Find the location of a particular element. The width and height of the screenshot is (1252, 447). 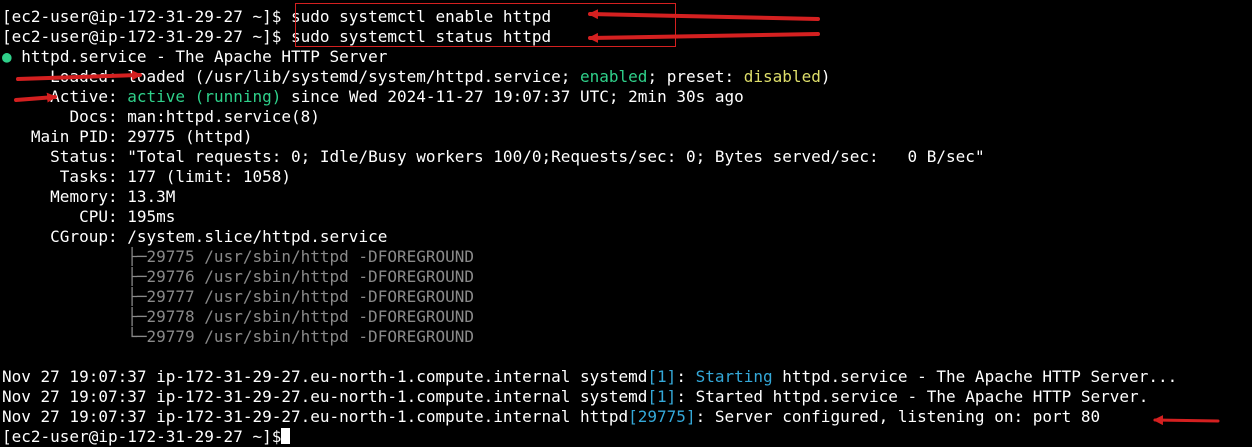

process-entry: ├─29775 /usr/sbin/httpd -DFOREGROUND is located at coordinates (301, 256).